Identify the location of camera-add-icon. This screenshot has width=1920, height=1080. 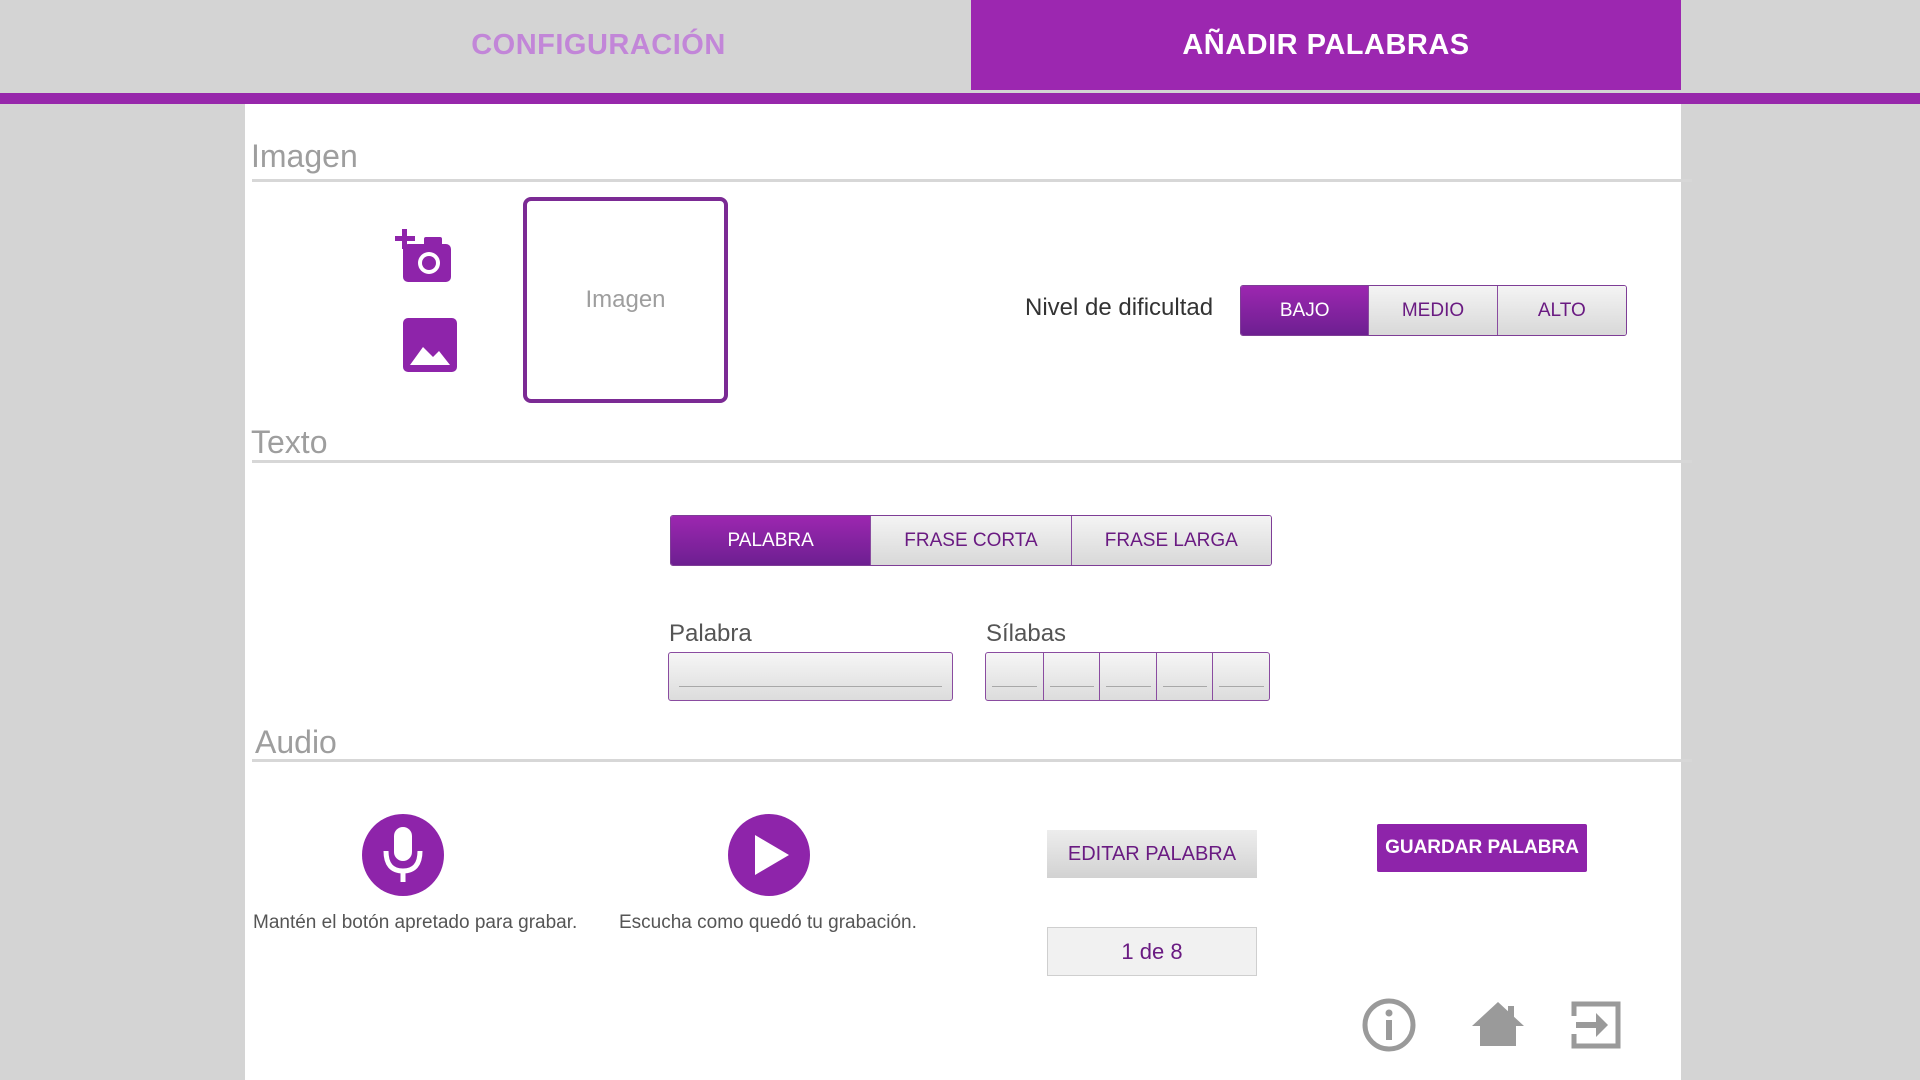
(427, 257).